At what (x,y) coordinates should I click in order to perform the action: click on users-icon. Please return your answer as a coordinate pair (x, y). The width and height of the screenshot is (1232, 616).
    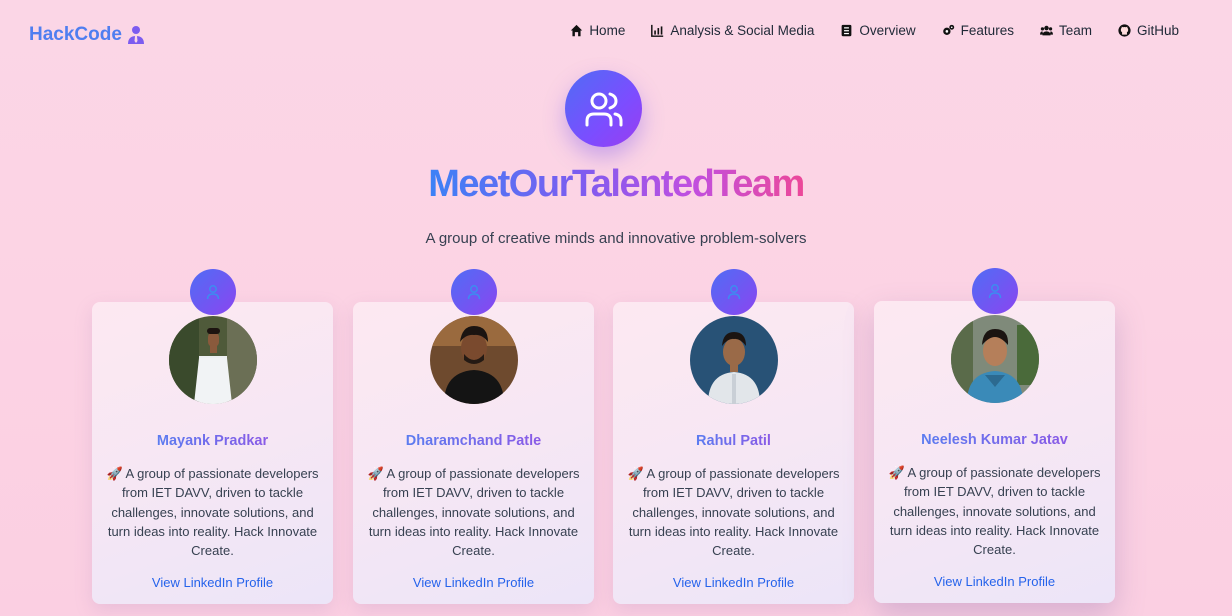
    Looking at the image, I should click on (1046, 30).